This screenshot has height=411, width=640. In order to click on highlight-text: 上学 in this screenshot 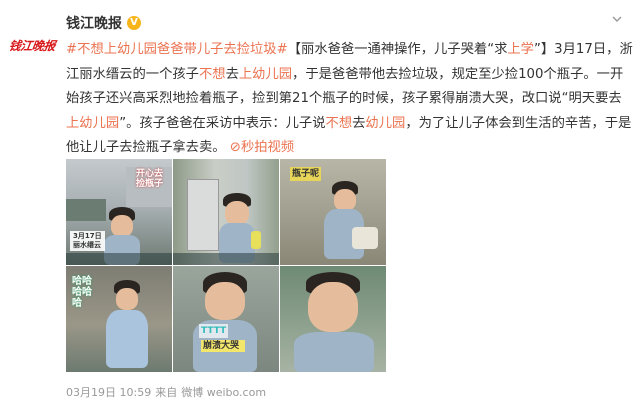, I will do `click(520, 49)`.